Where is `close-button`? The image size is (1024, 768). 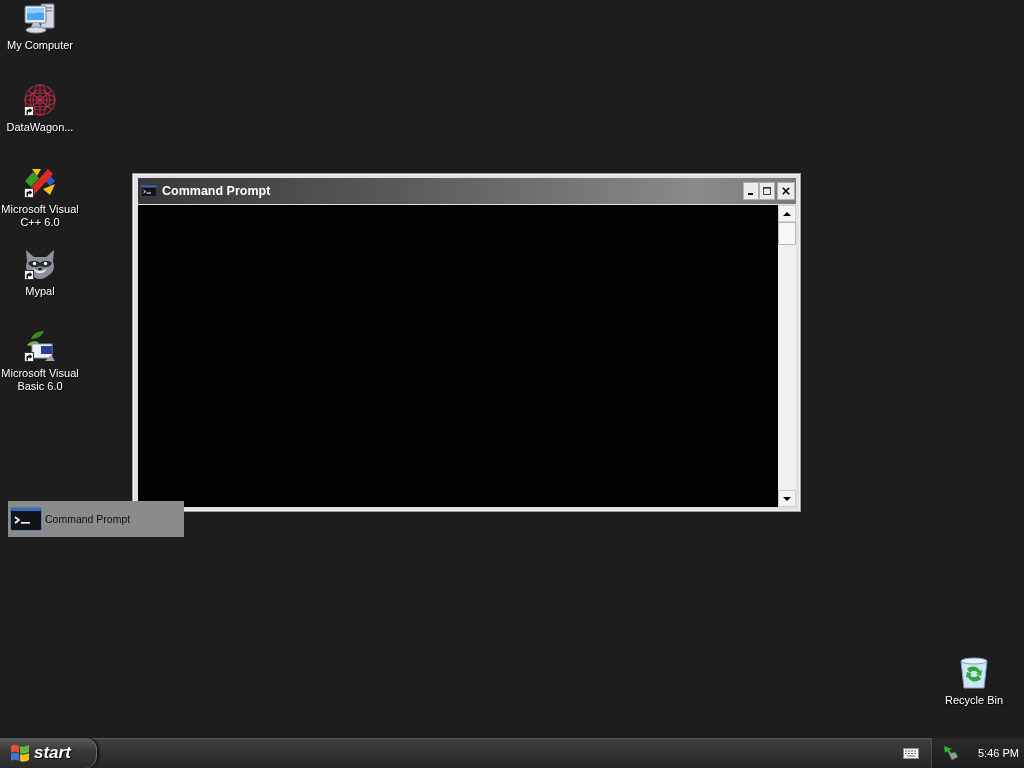 close-button is located at coordinates (786, 191).